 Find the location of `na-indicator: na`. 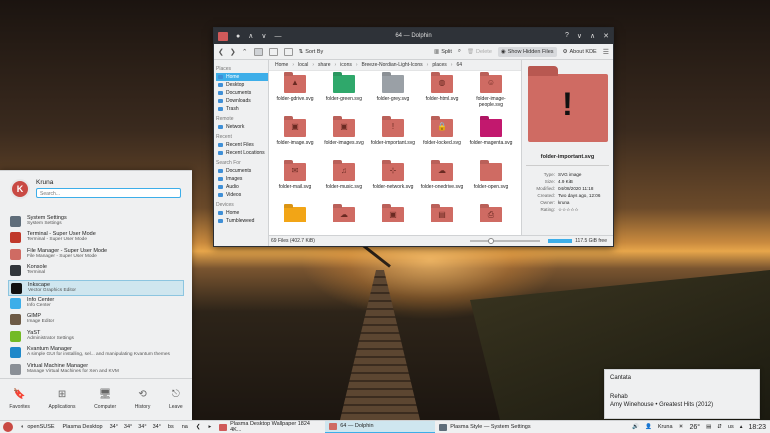

na-indicator: na is located at coordinates (185, 427).